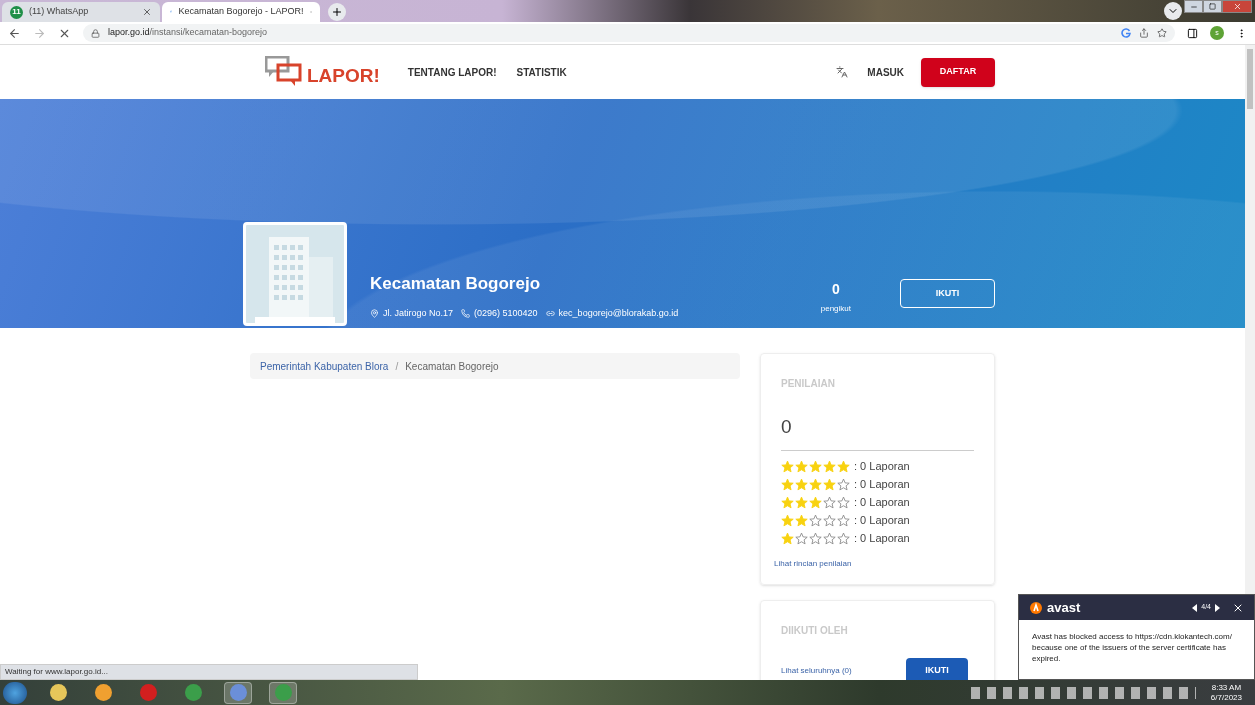 The image size is (1255, 705). What do you see at coordinates (877, 563) in the screenshot?
I see `rating-details-link: Lihat rincian penilaian` at bounding box center [877, 563].